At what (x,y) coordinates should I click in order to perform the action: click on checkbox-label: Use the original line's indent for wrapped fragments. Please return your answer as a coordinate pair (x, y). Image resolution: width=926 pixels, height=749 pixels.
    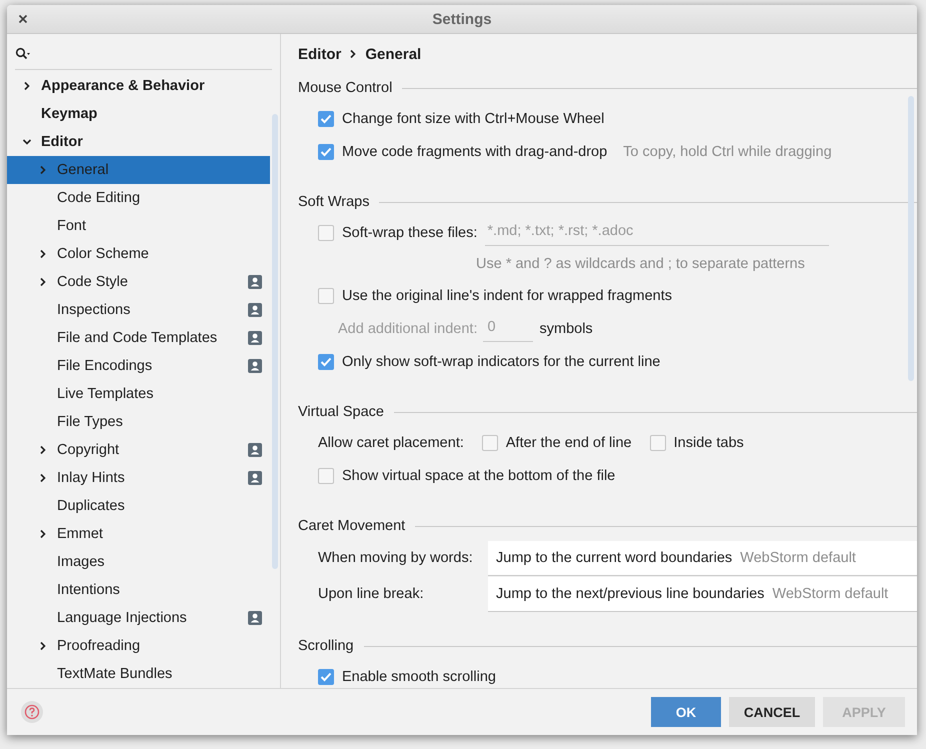
    Looking at the image, I should click on (507, 296).